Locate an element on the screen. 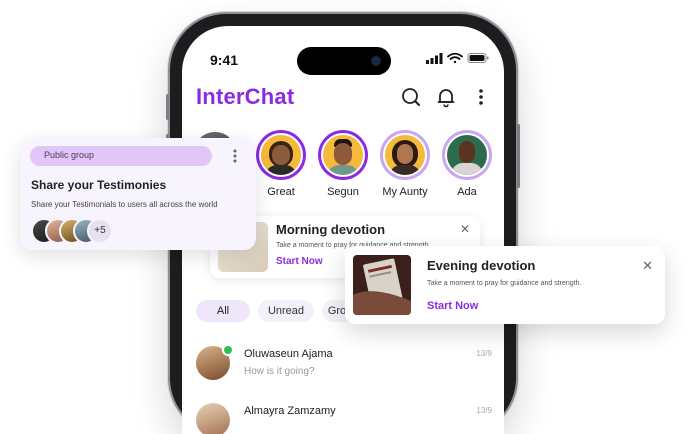  story-ada: Ada is located at coordinates (467, 164).